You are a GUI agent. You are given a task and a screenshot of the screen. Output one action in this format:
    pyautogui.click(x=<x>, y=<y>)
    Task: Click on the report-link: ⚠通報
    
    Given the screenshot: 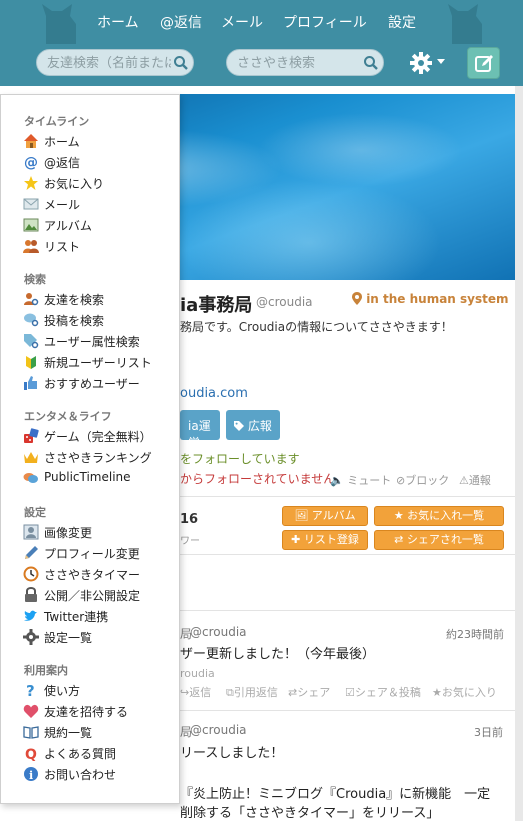 What is the action you would take?
    pyautogui.click(x=475, y=480)
    